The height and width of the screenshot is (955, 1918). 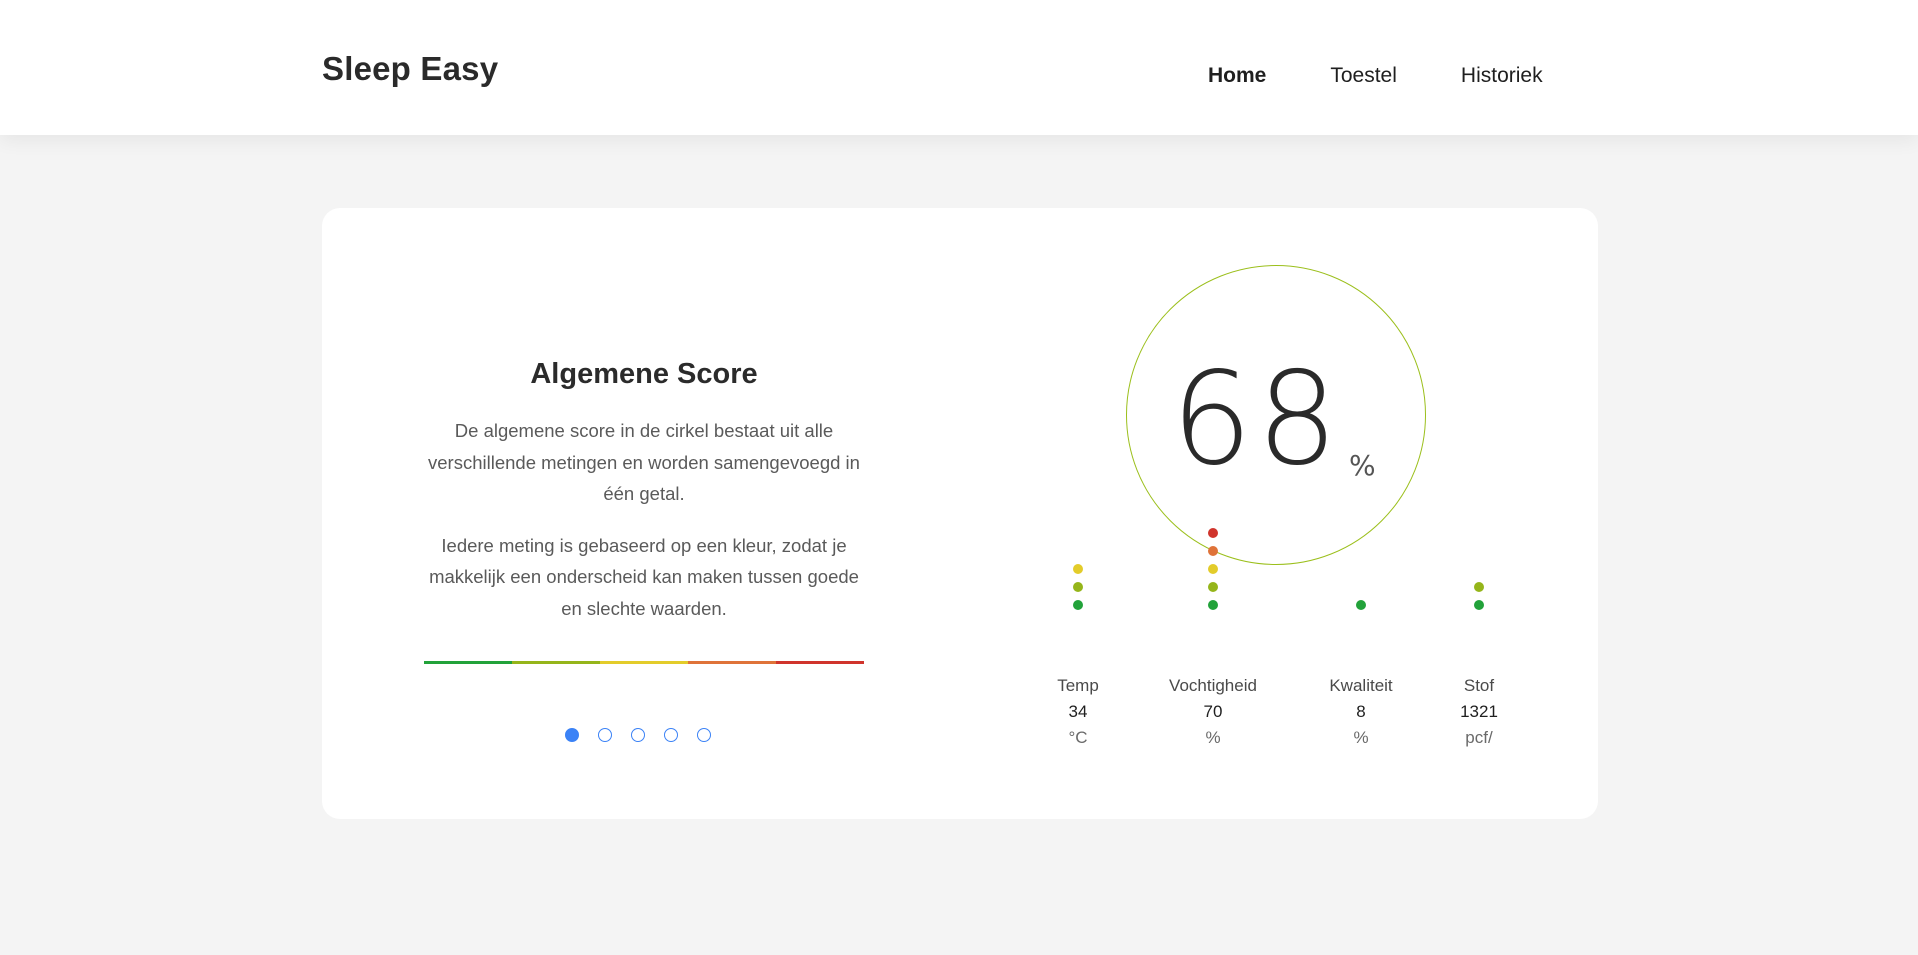 What do you see at coordinates (1213, 638) in the screenshot?
I see `metric-vochtigheid: Vochtigheid 70%` at bounding box center [1213, 638].